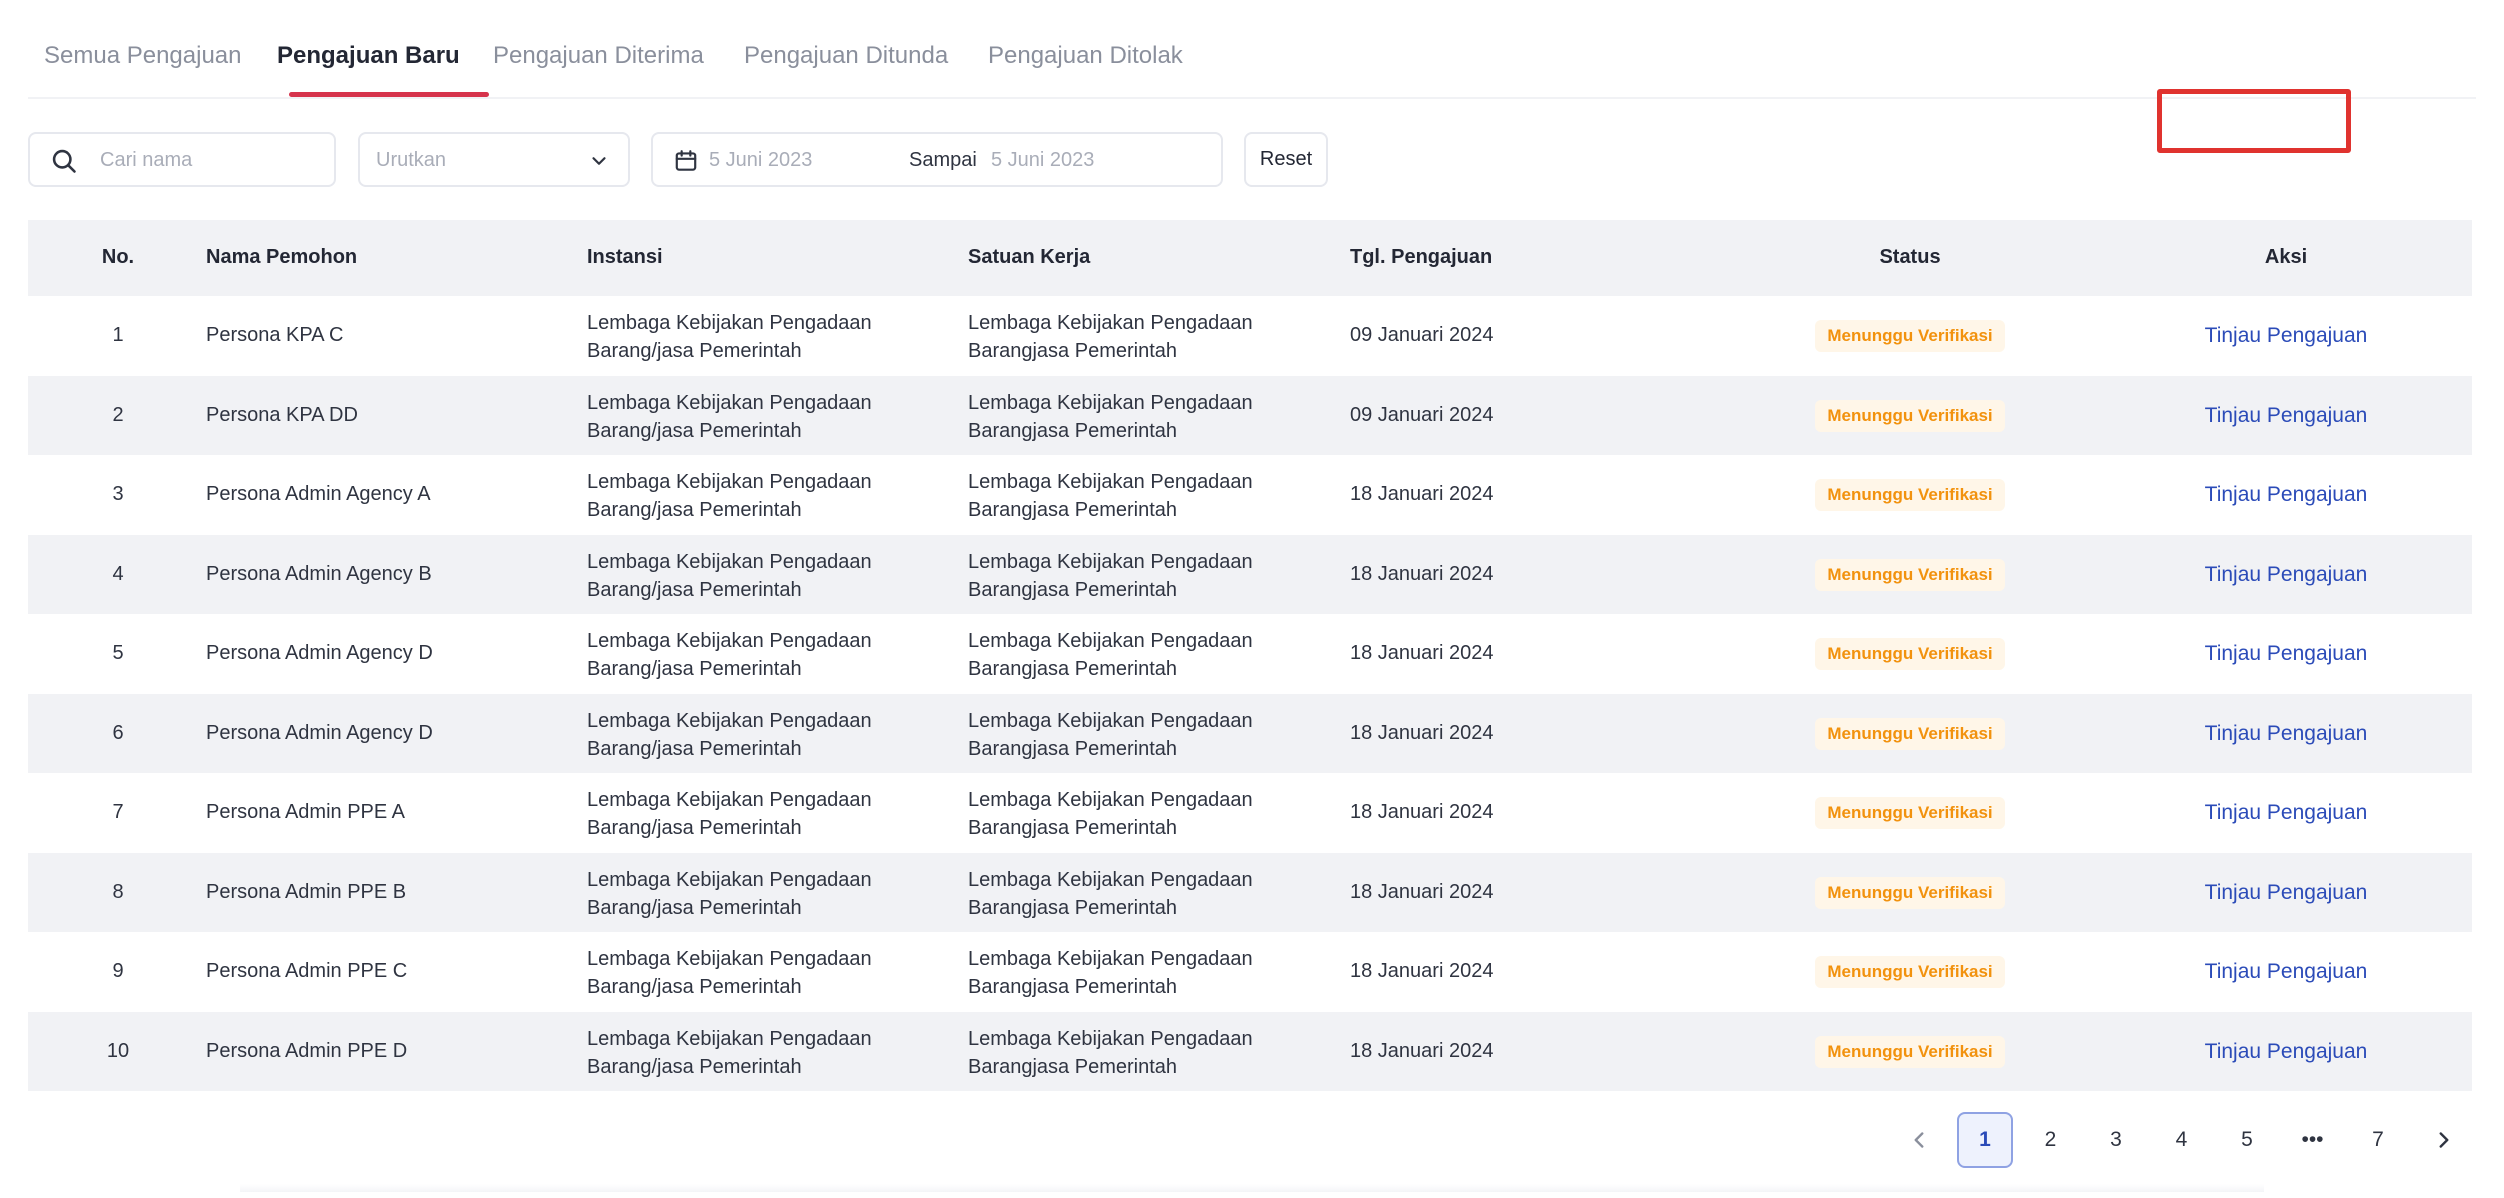 The image size is (2504, 1198). What do you see at coordinates (2247, 1140) in the screenshot?
I see `pagination-page-5: 5` at bounding box center [2247, 1140].